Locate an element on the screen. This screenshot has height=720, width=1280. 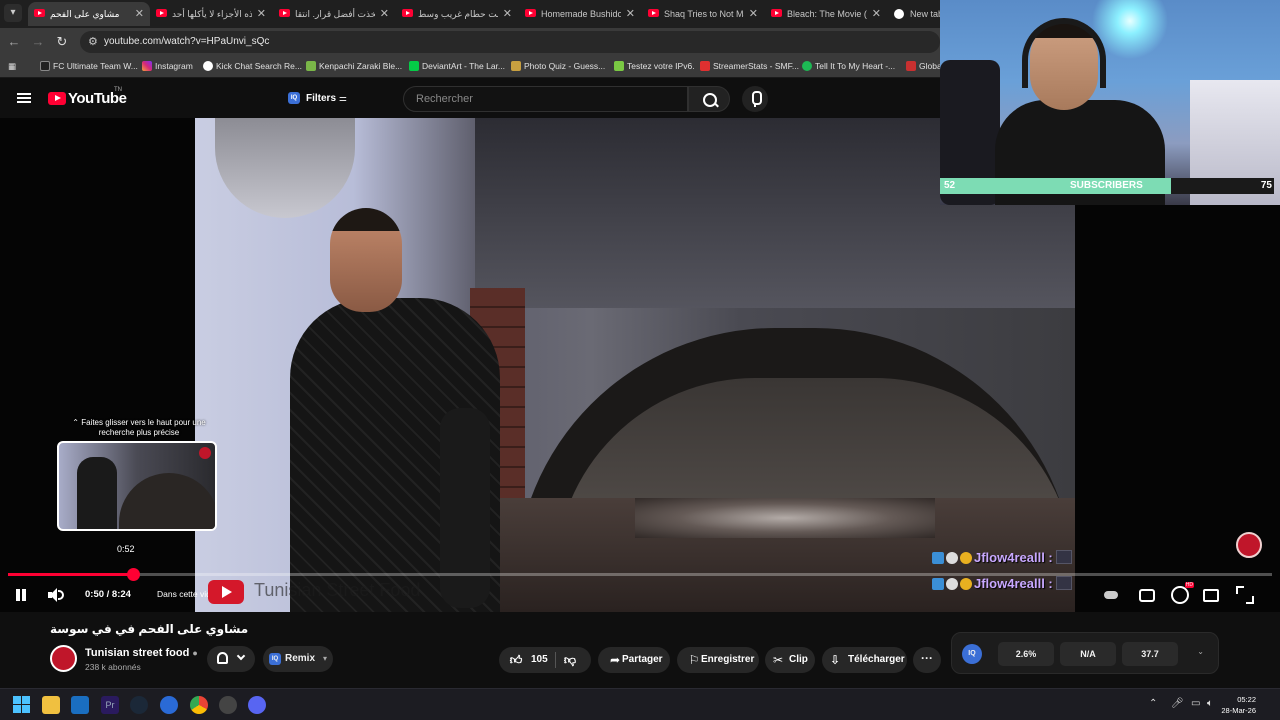
browser-tab-5: Homemade Bushido ✕ is located at coordinates (580, 14).